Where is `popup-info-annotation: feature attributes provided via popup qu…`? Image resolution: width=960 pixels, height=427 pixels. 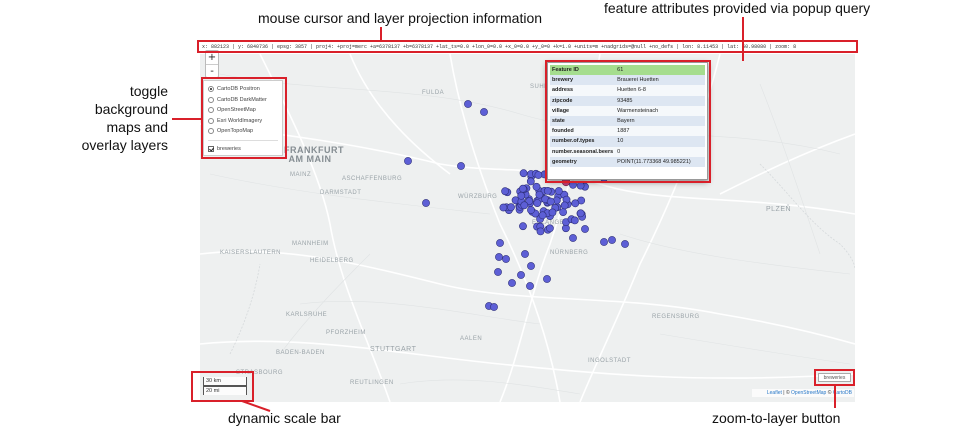 popup-info-annotation: feature attributes provided via popup qu… is located at coordinates (737, 8).